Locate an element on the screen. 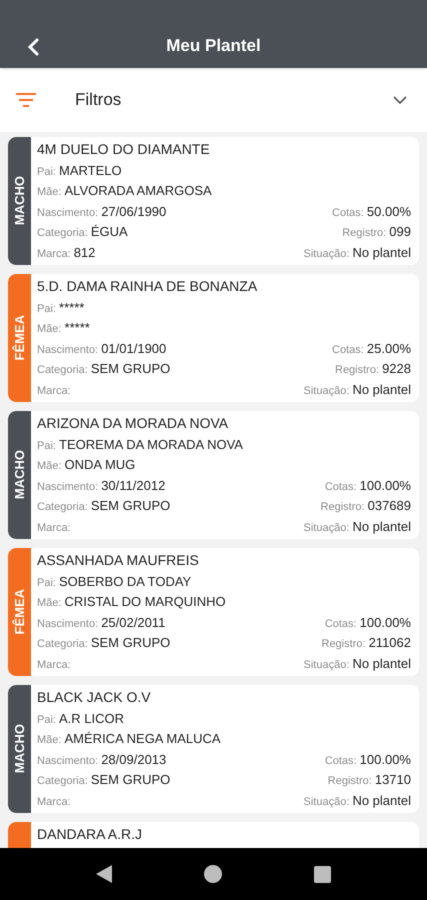  animal-card: DANDARA A.R.J is located at coordinates (213, 835).